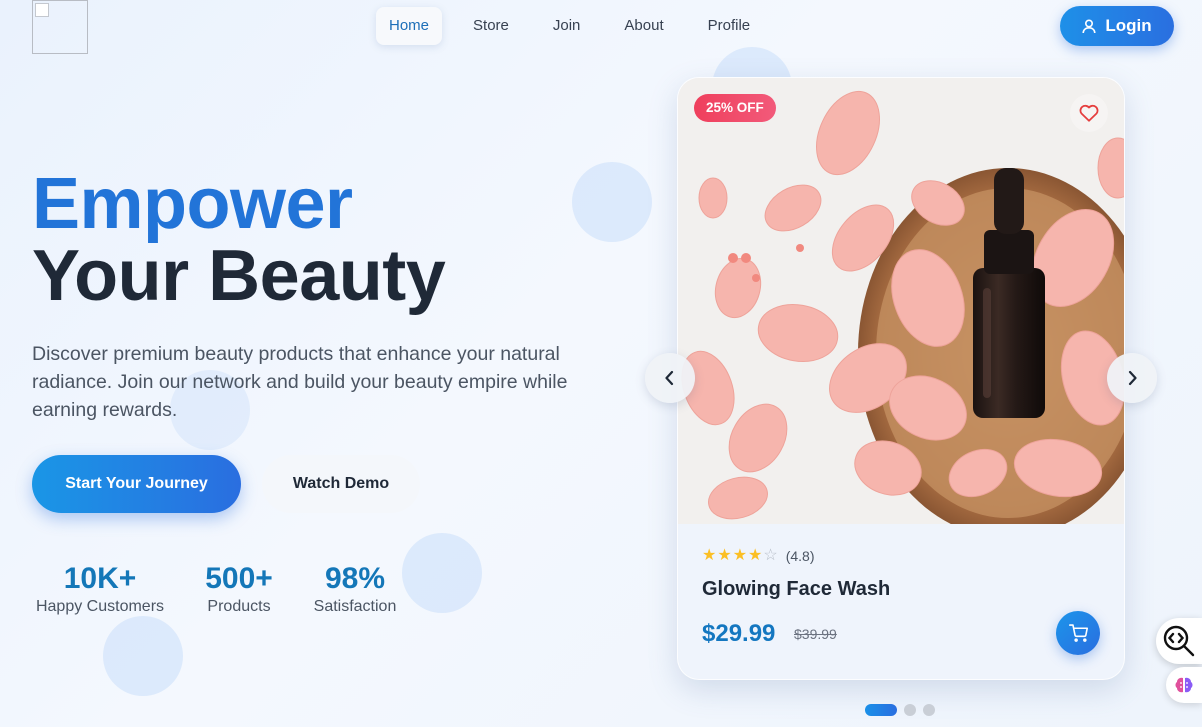  Describe the element at coordinates (770, 555) in the screenshot. I see `star-empty-icon: ☆` at that location.